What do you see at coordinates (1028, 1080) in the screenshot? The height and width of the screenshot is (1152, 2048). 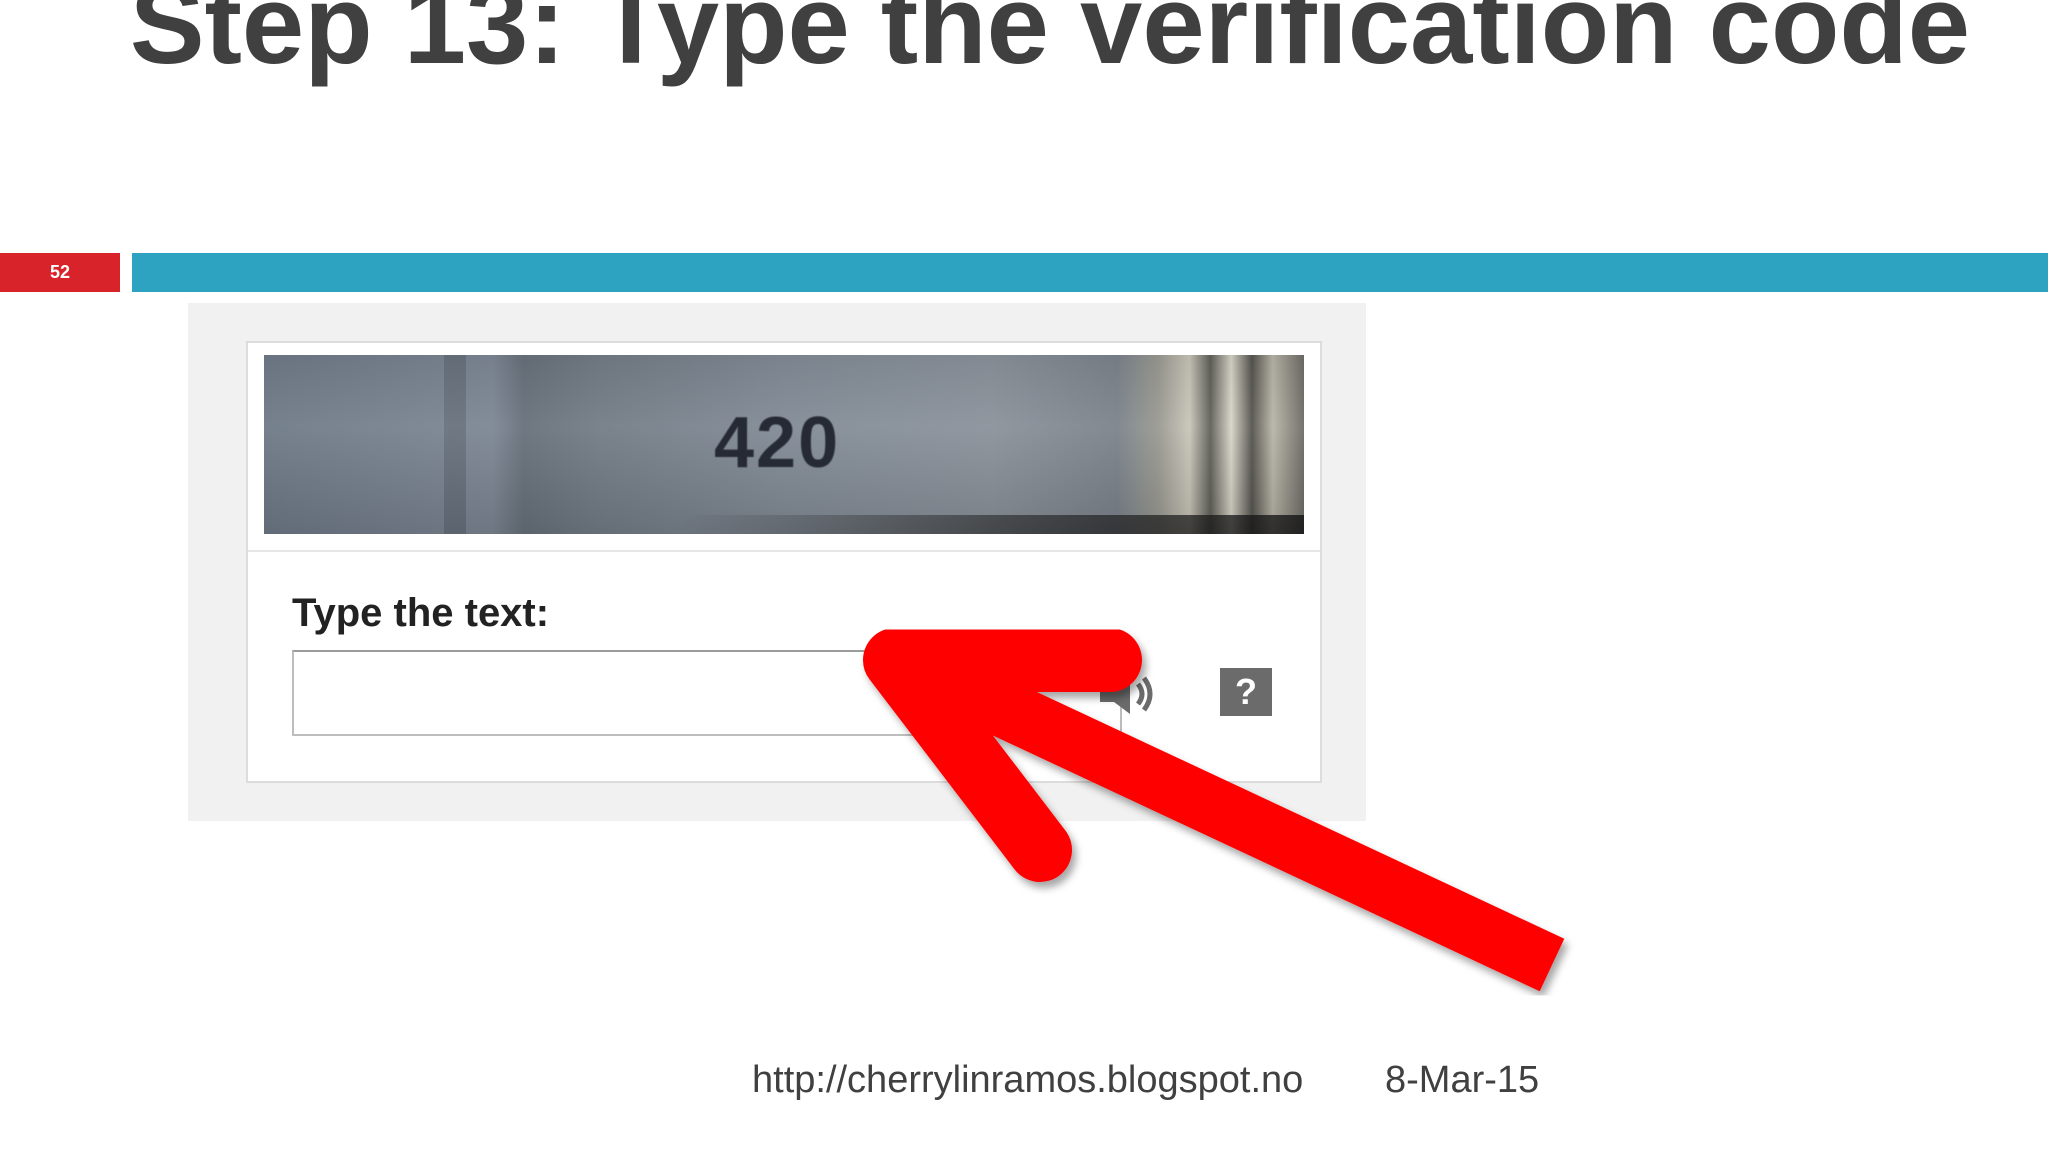 I see `footer-url: http://cherrylinramos.blogspot.no` at bounding box center [1028, 1080].